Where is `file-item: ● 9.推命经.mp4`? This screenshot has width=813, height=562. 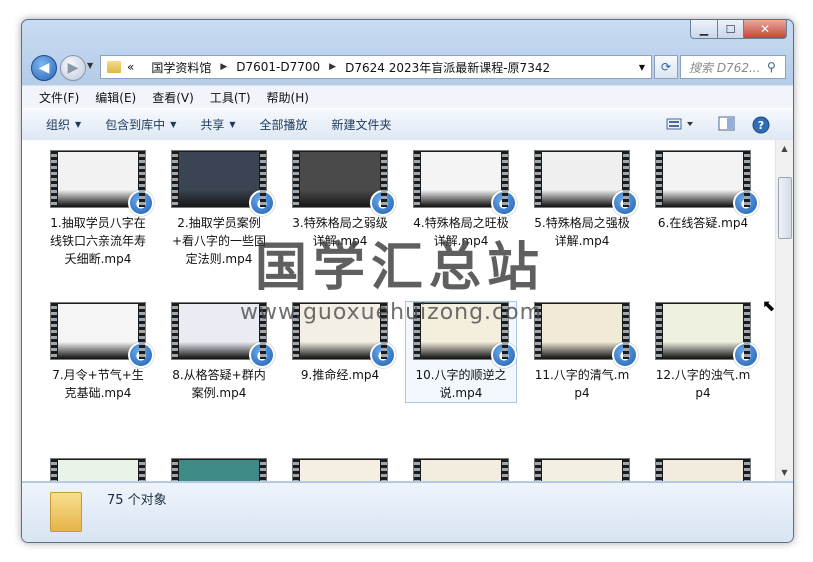
file-item: ● 9.推命经.mp4 is located at coordinates (340, 343).